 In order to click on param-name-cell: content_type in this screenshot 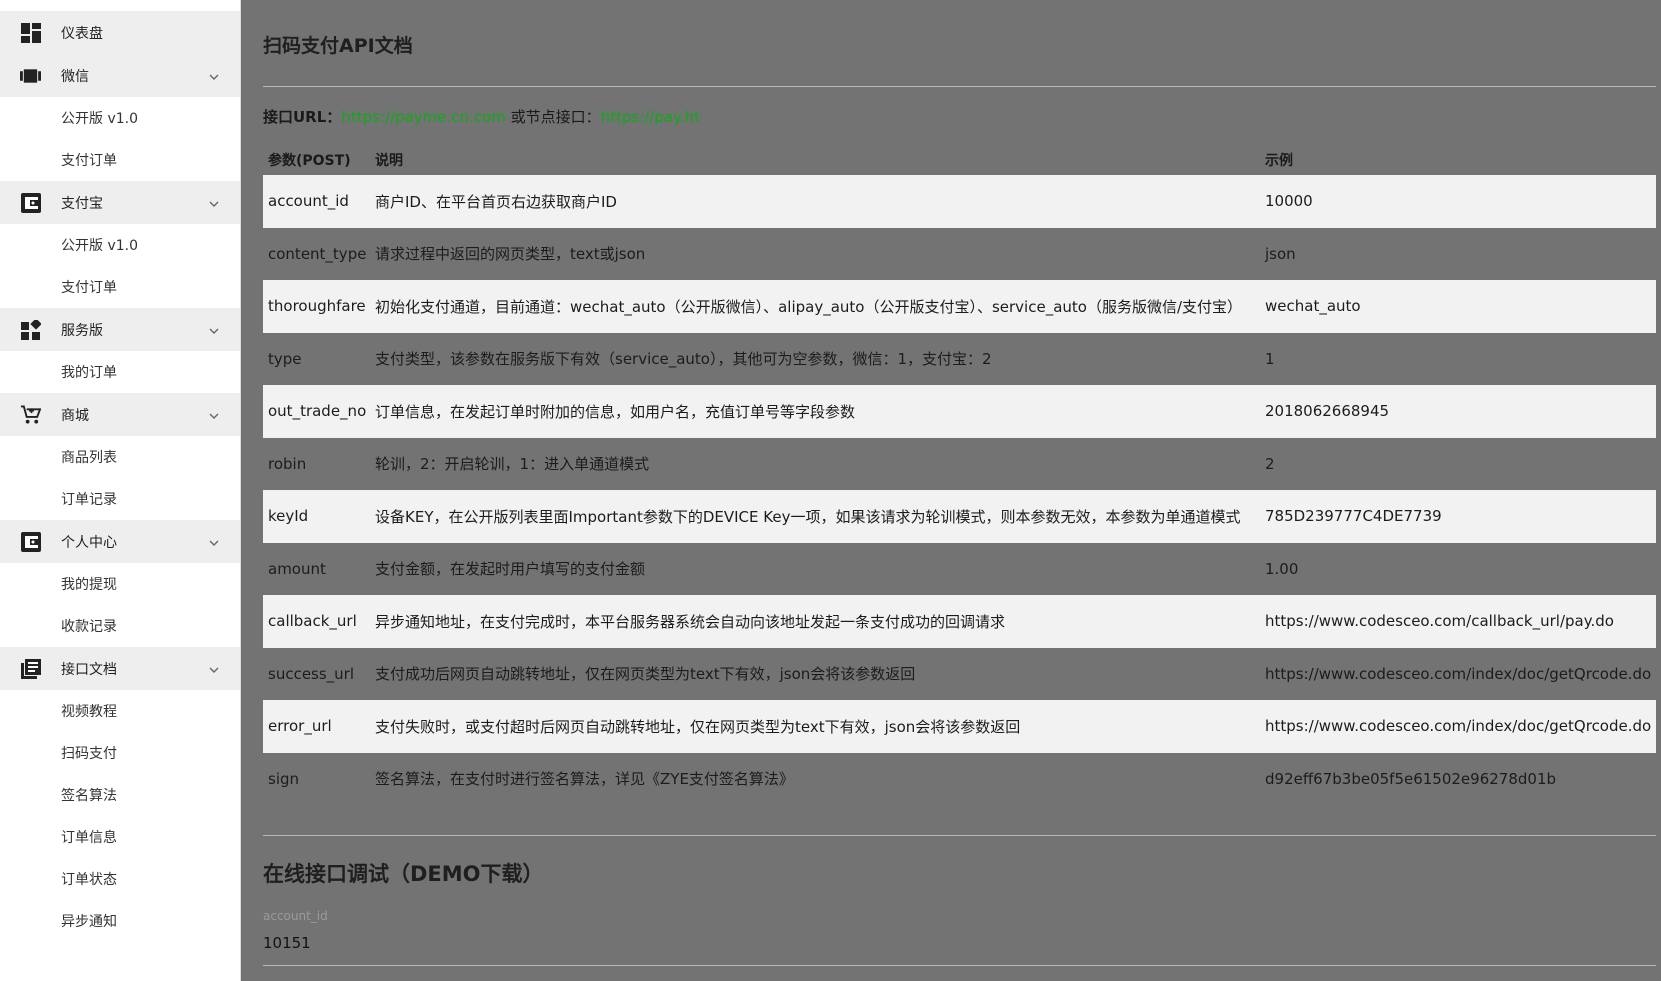, I will do `click(317, 253)`.